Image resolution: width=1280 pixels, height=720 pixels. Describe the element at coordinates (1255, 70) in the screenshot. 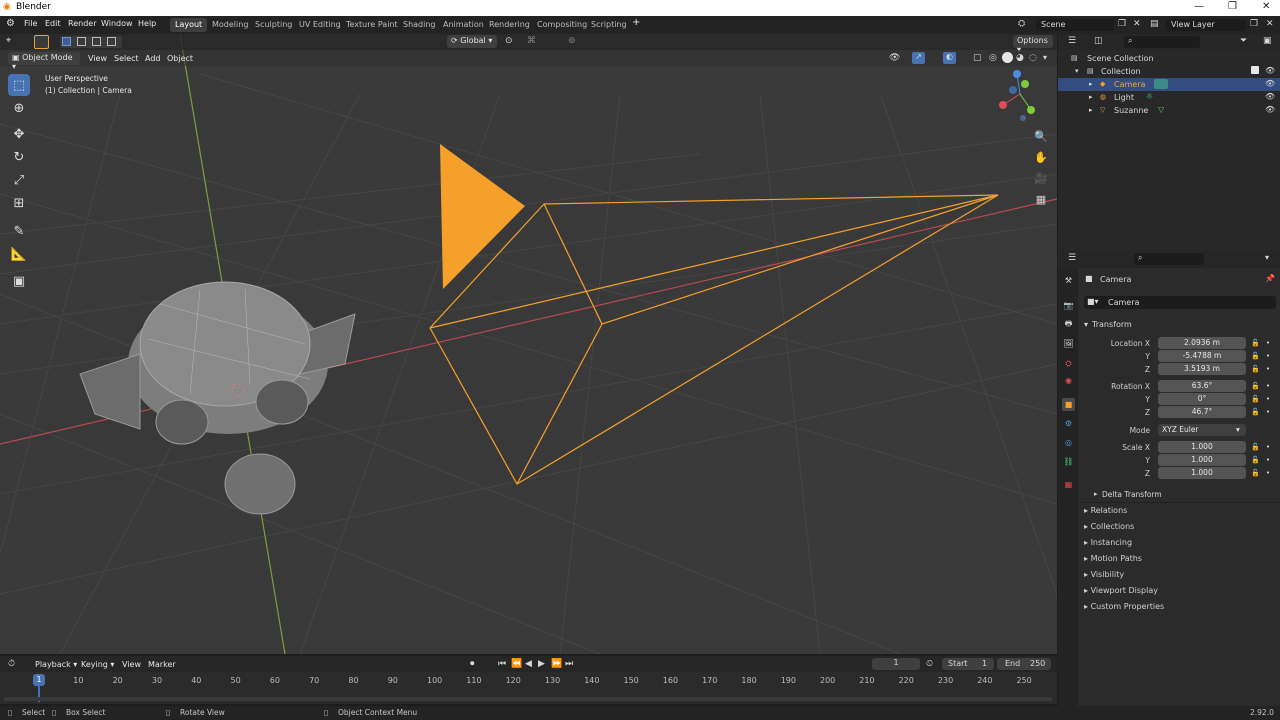

I see `exclude-checkbox` at that location.